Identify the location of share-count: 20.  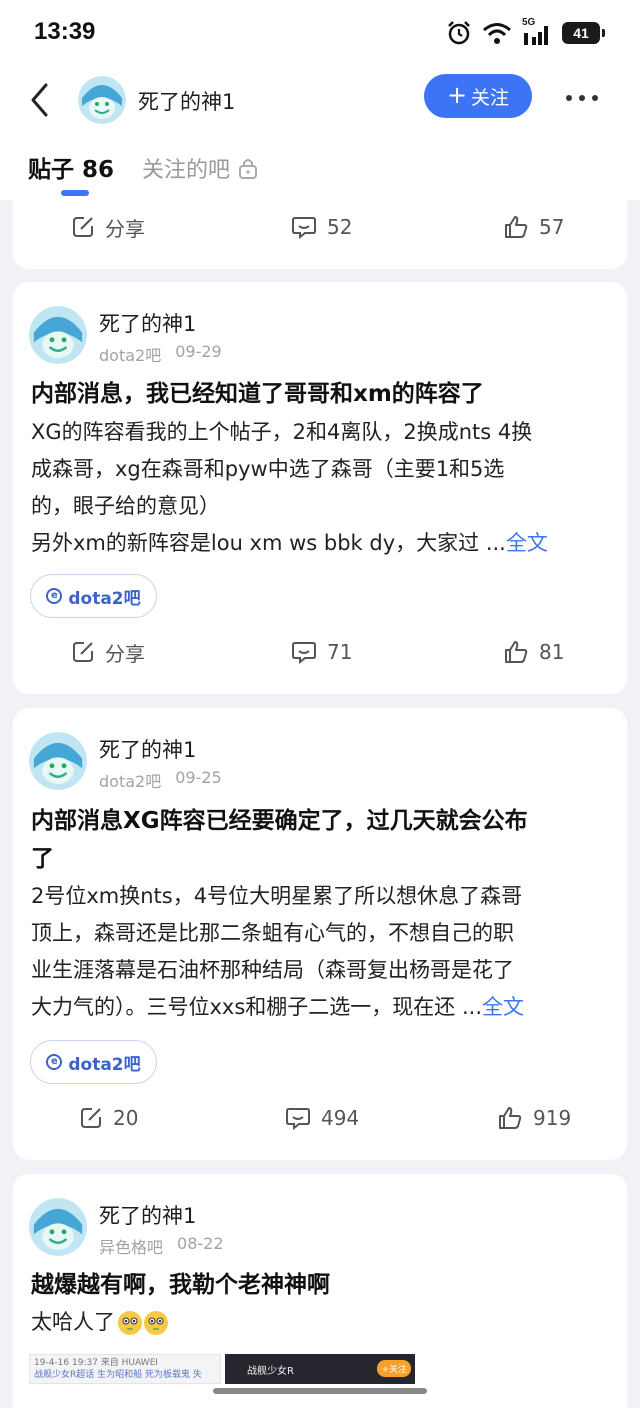
(126, 1118).